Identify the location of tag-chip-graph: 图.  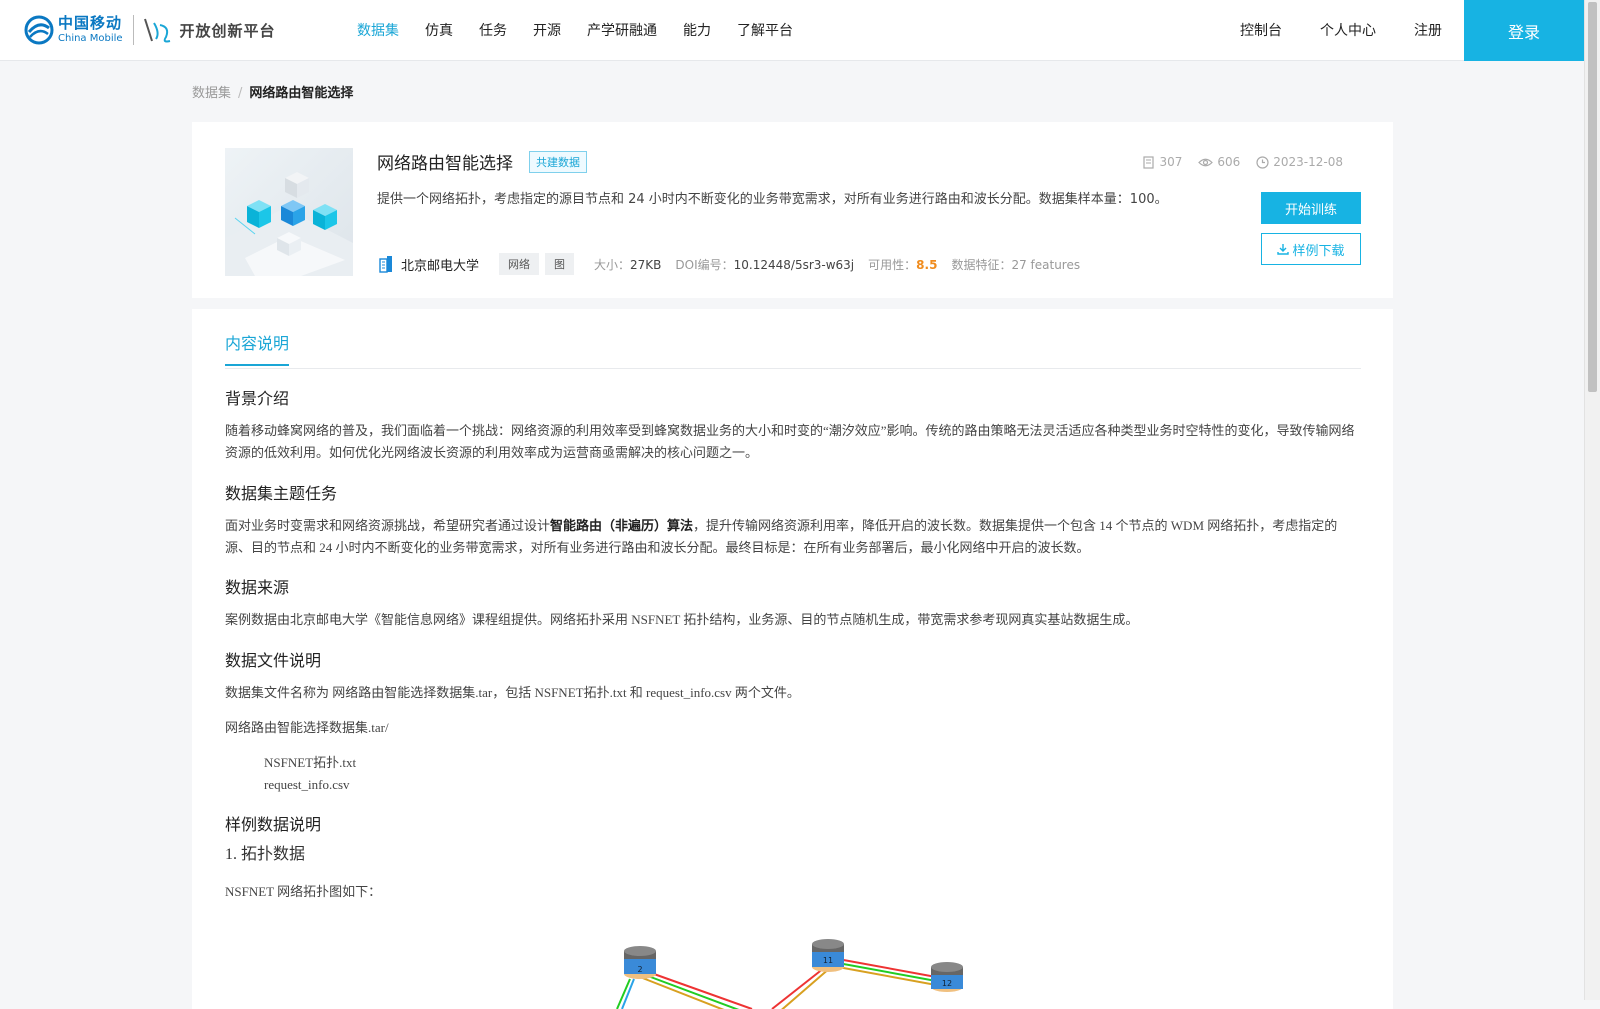
(560, 264).